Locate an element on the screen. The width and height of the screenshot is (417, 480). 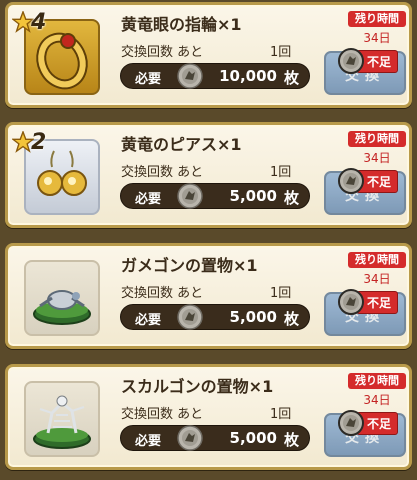
rarity-badge: 2 is located at coordinates (29, 142).